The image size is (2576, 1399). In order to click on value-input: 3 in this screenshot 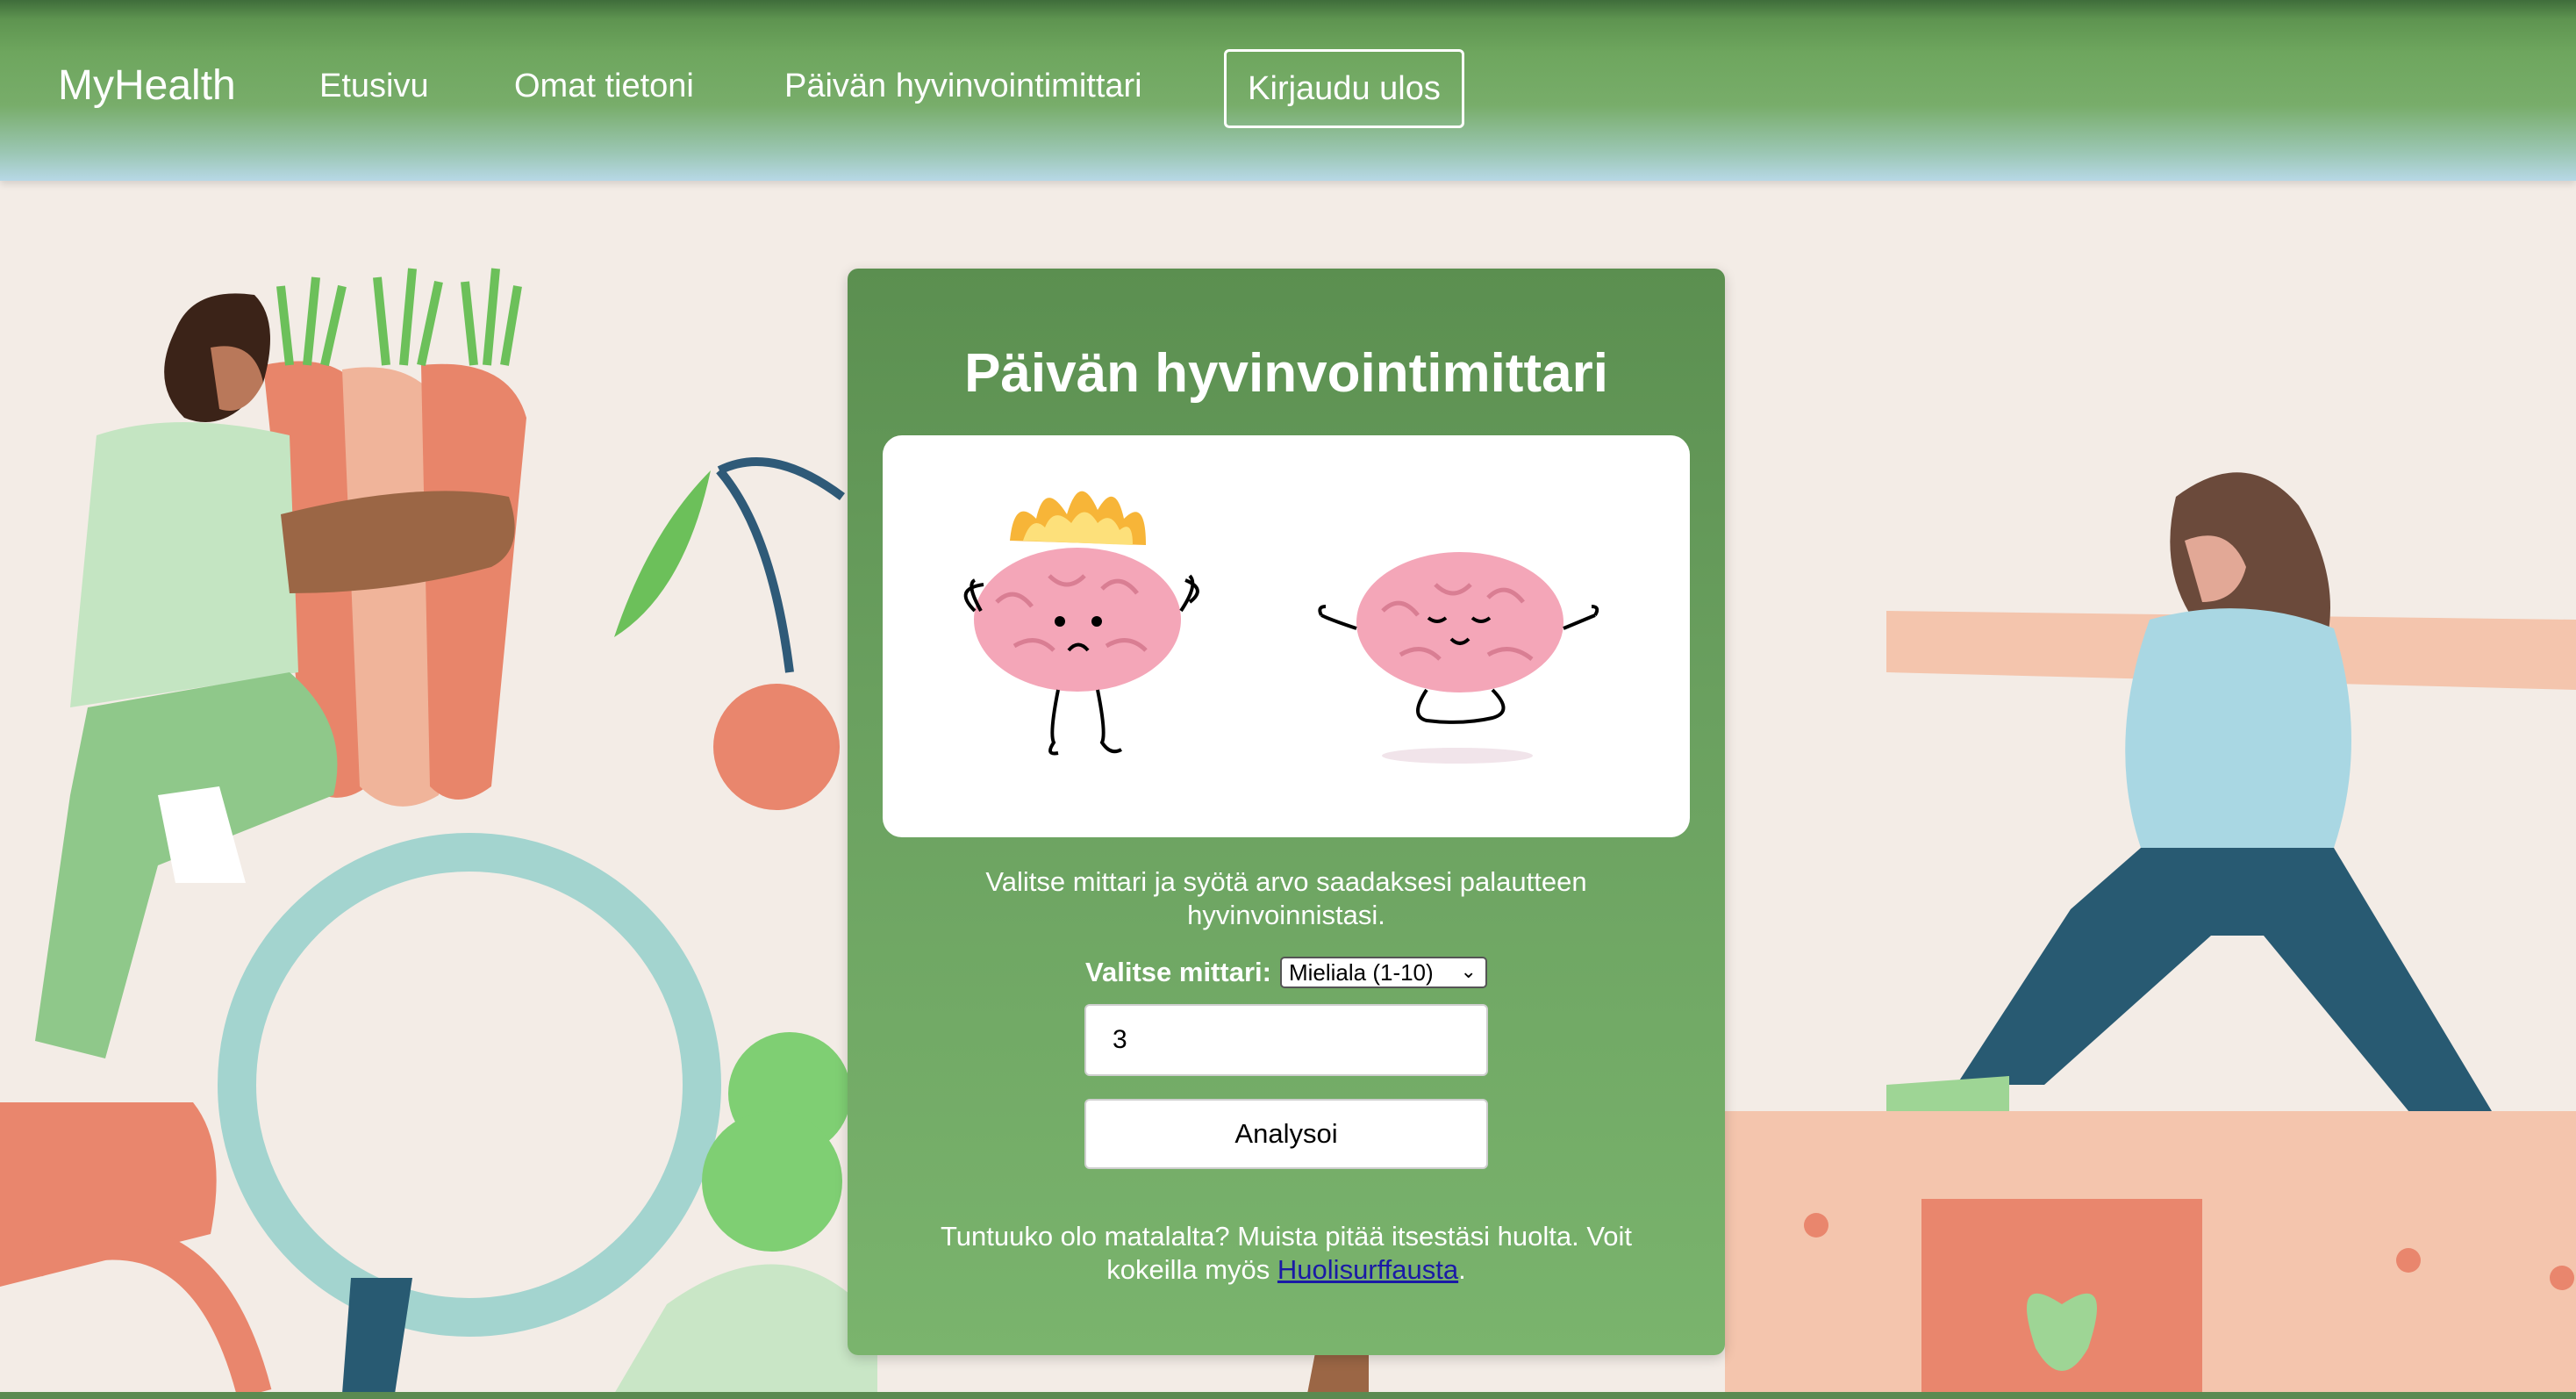, I will do `click(1286, 1040)`.